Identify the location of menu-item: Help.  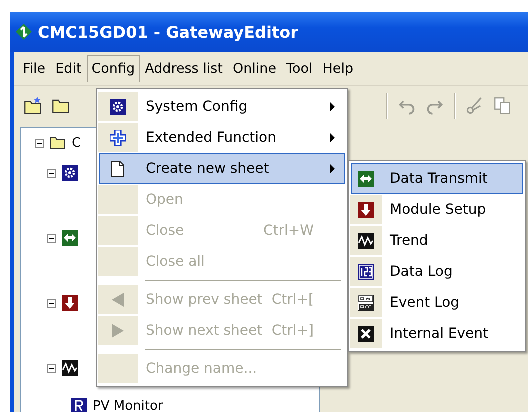
(338, 68).